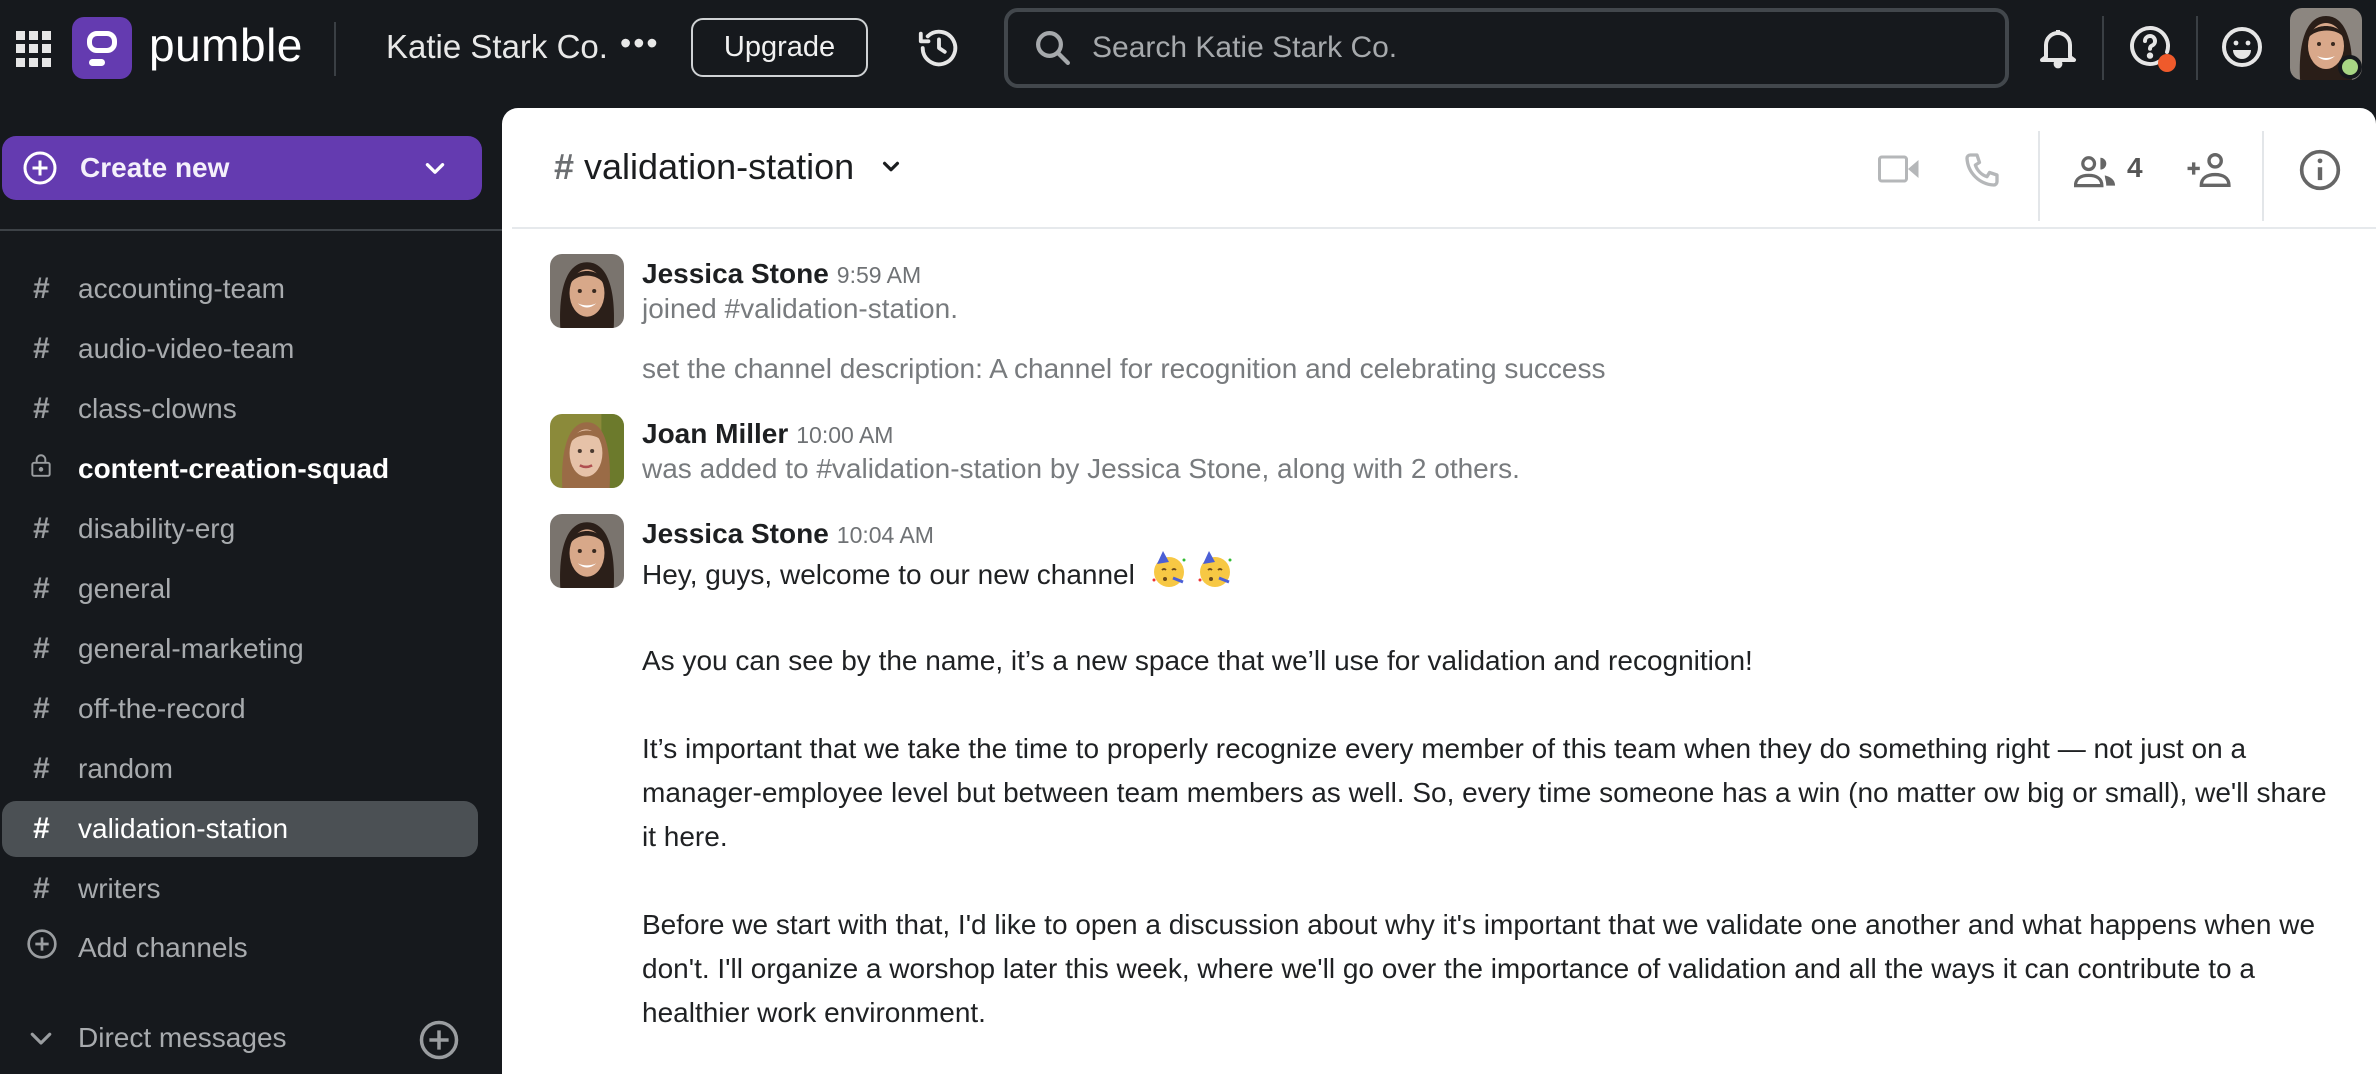 The height and width of the screenshot is (1074, 2376). I want to click on add-member-icon, so click(2209, 170).